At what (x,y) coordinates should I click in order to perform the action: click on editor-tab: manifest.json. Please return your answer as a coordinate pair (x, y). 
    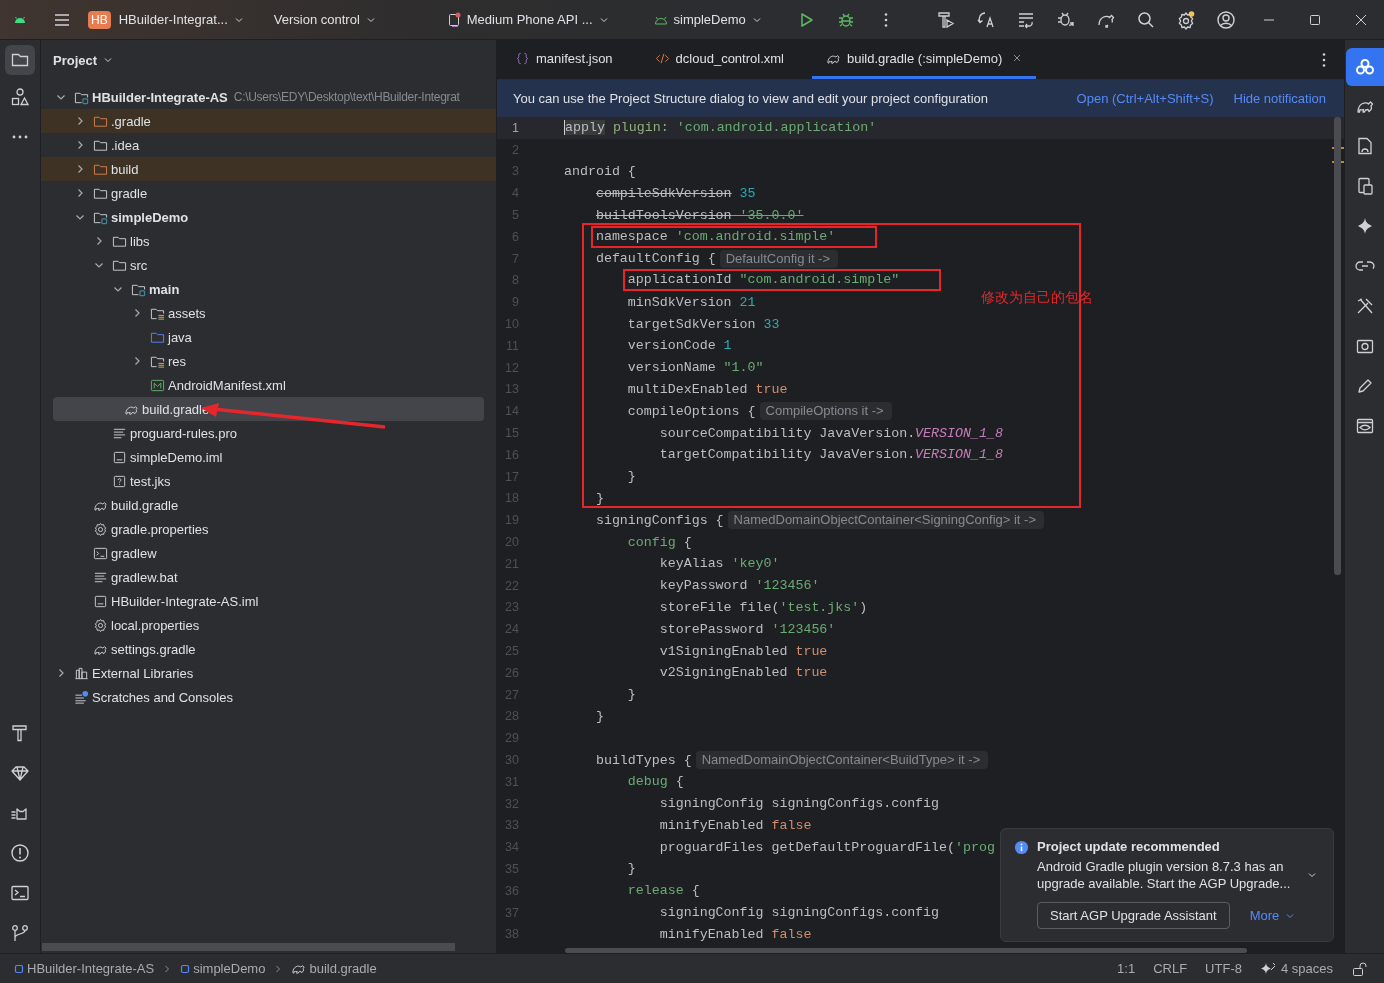
    Looking at the image, I should click on (564, 59).